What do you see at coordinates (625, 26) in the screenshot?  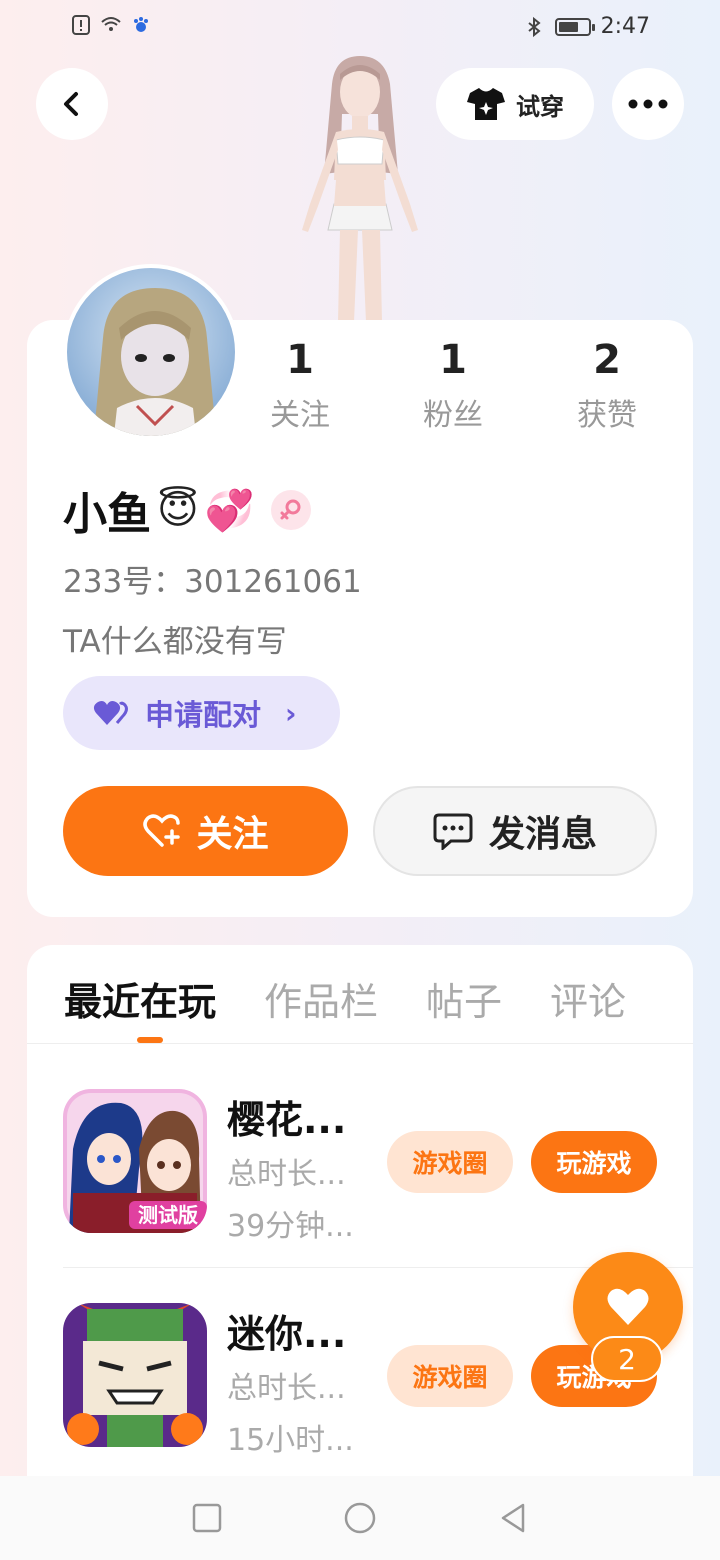 I see `status-time: 2:47` at bounding box center [625, 26].